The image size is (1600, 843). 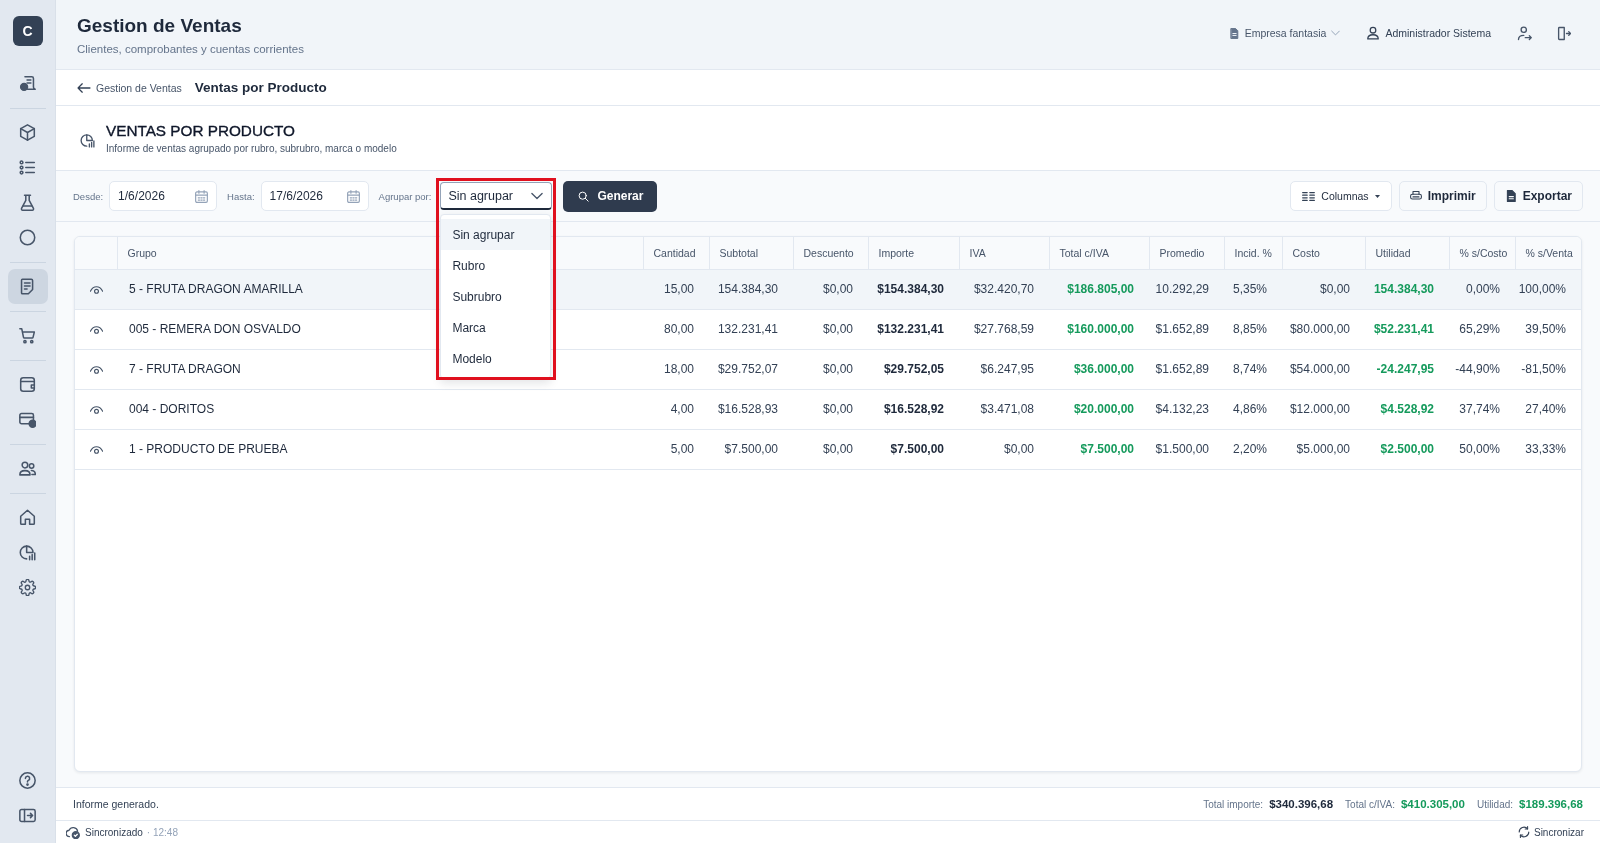 I want to click on home-icon, so click(x=27, y=517).